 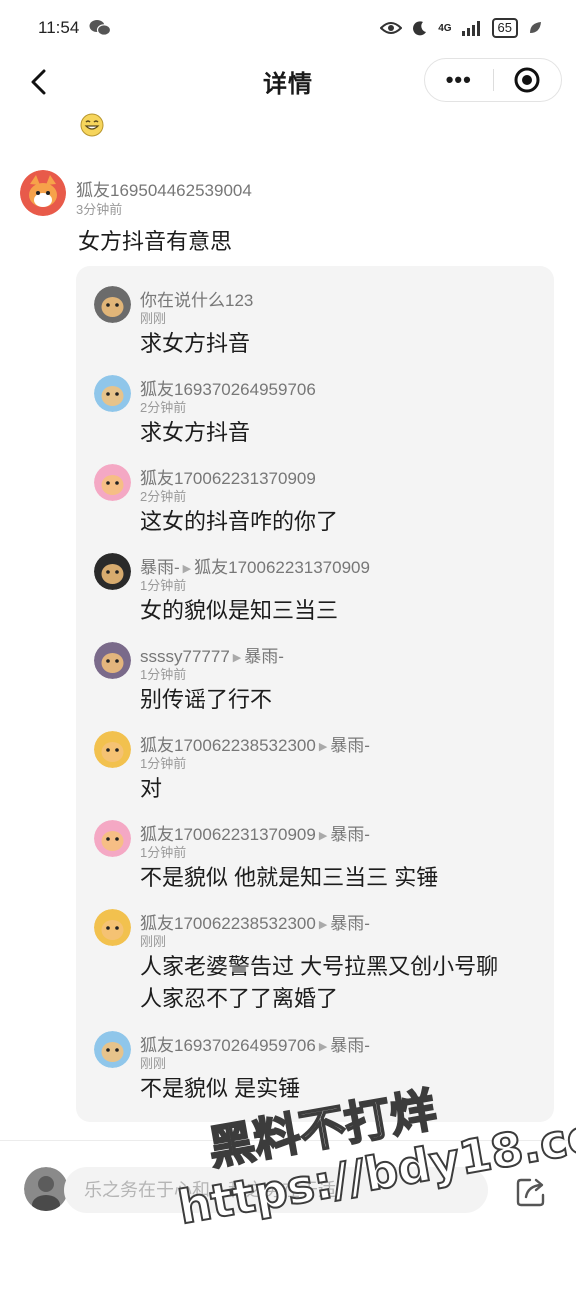 What do you see at coordinates (282, 567) in the screenshot?
I see `reply-target: 狐友170062231370909` at bounding box center [282, 567].